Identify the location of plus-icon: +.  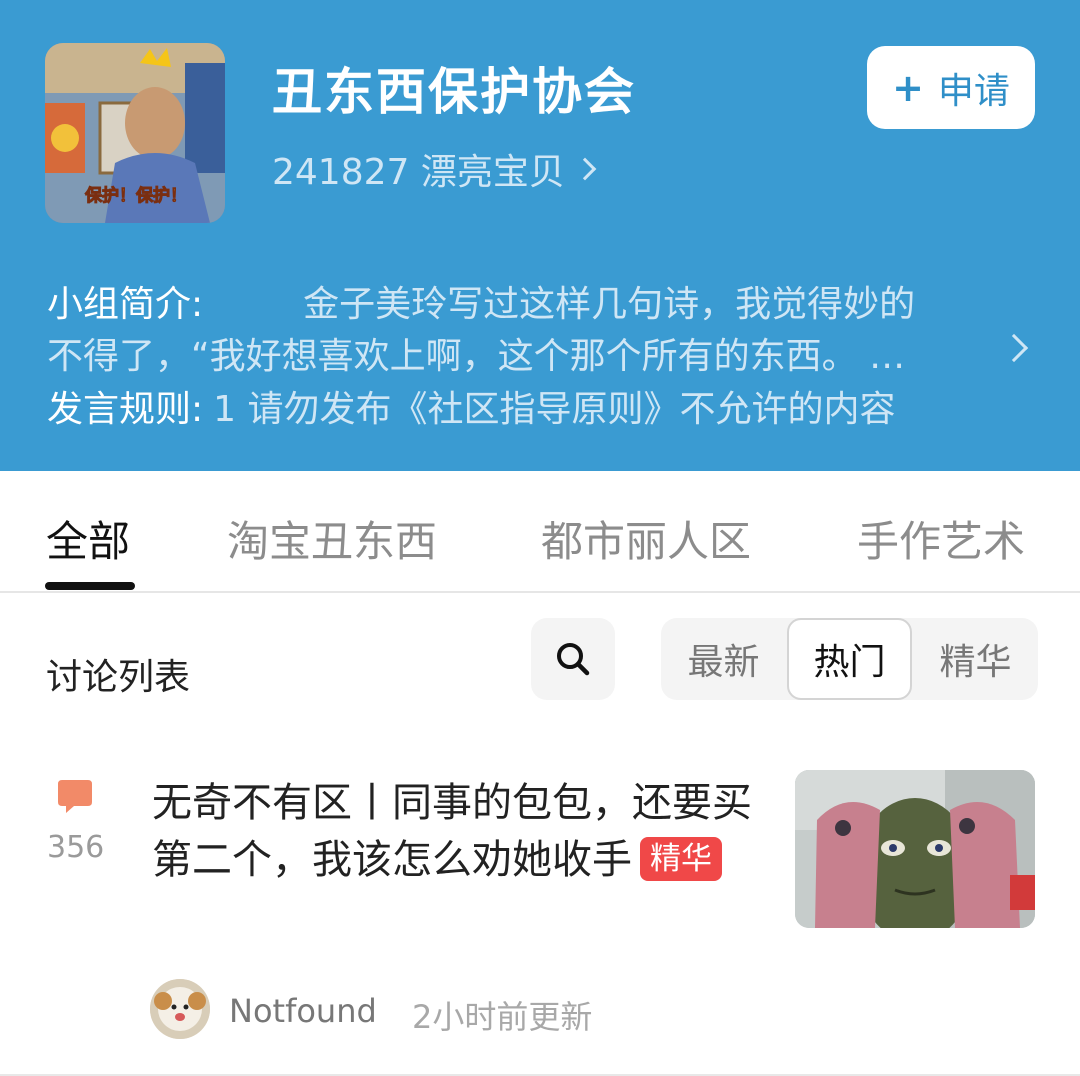
(908, 87).